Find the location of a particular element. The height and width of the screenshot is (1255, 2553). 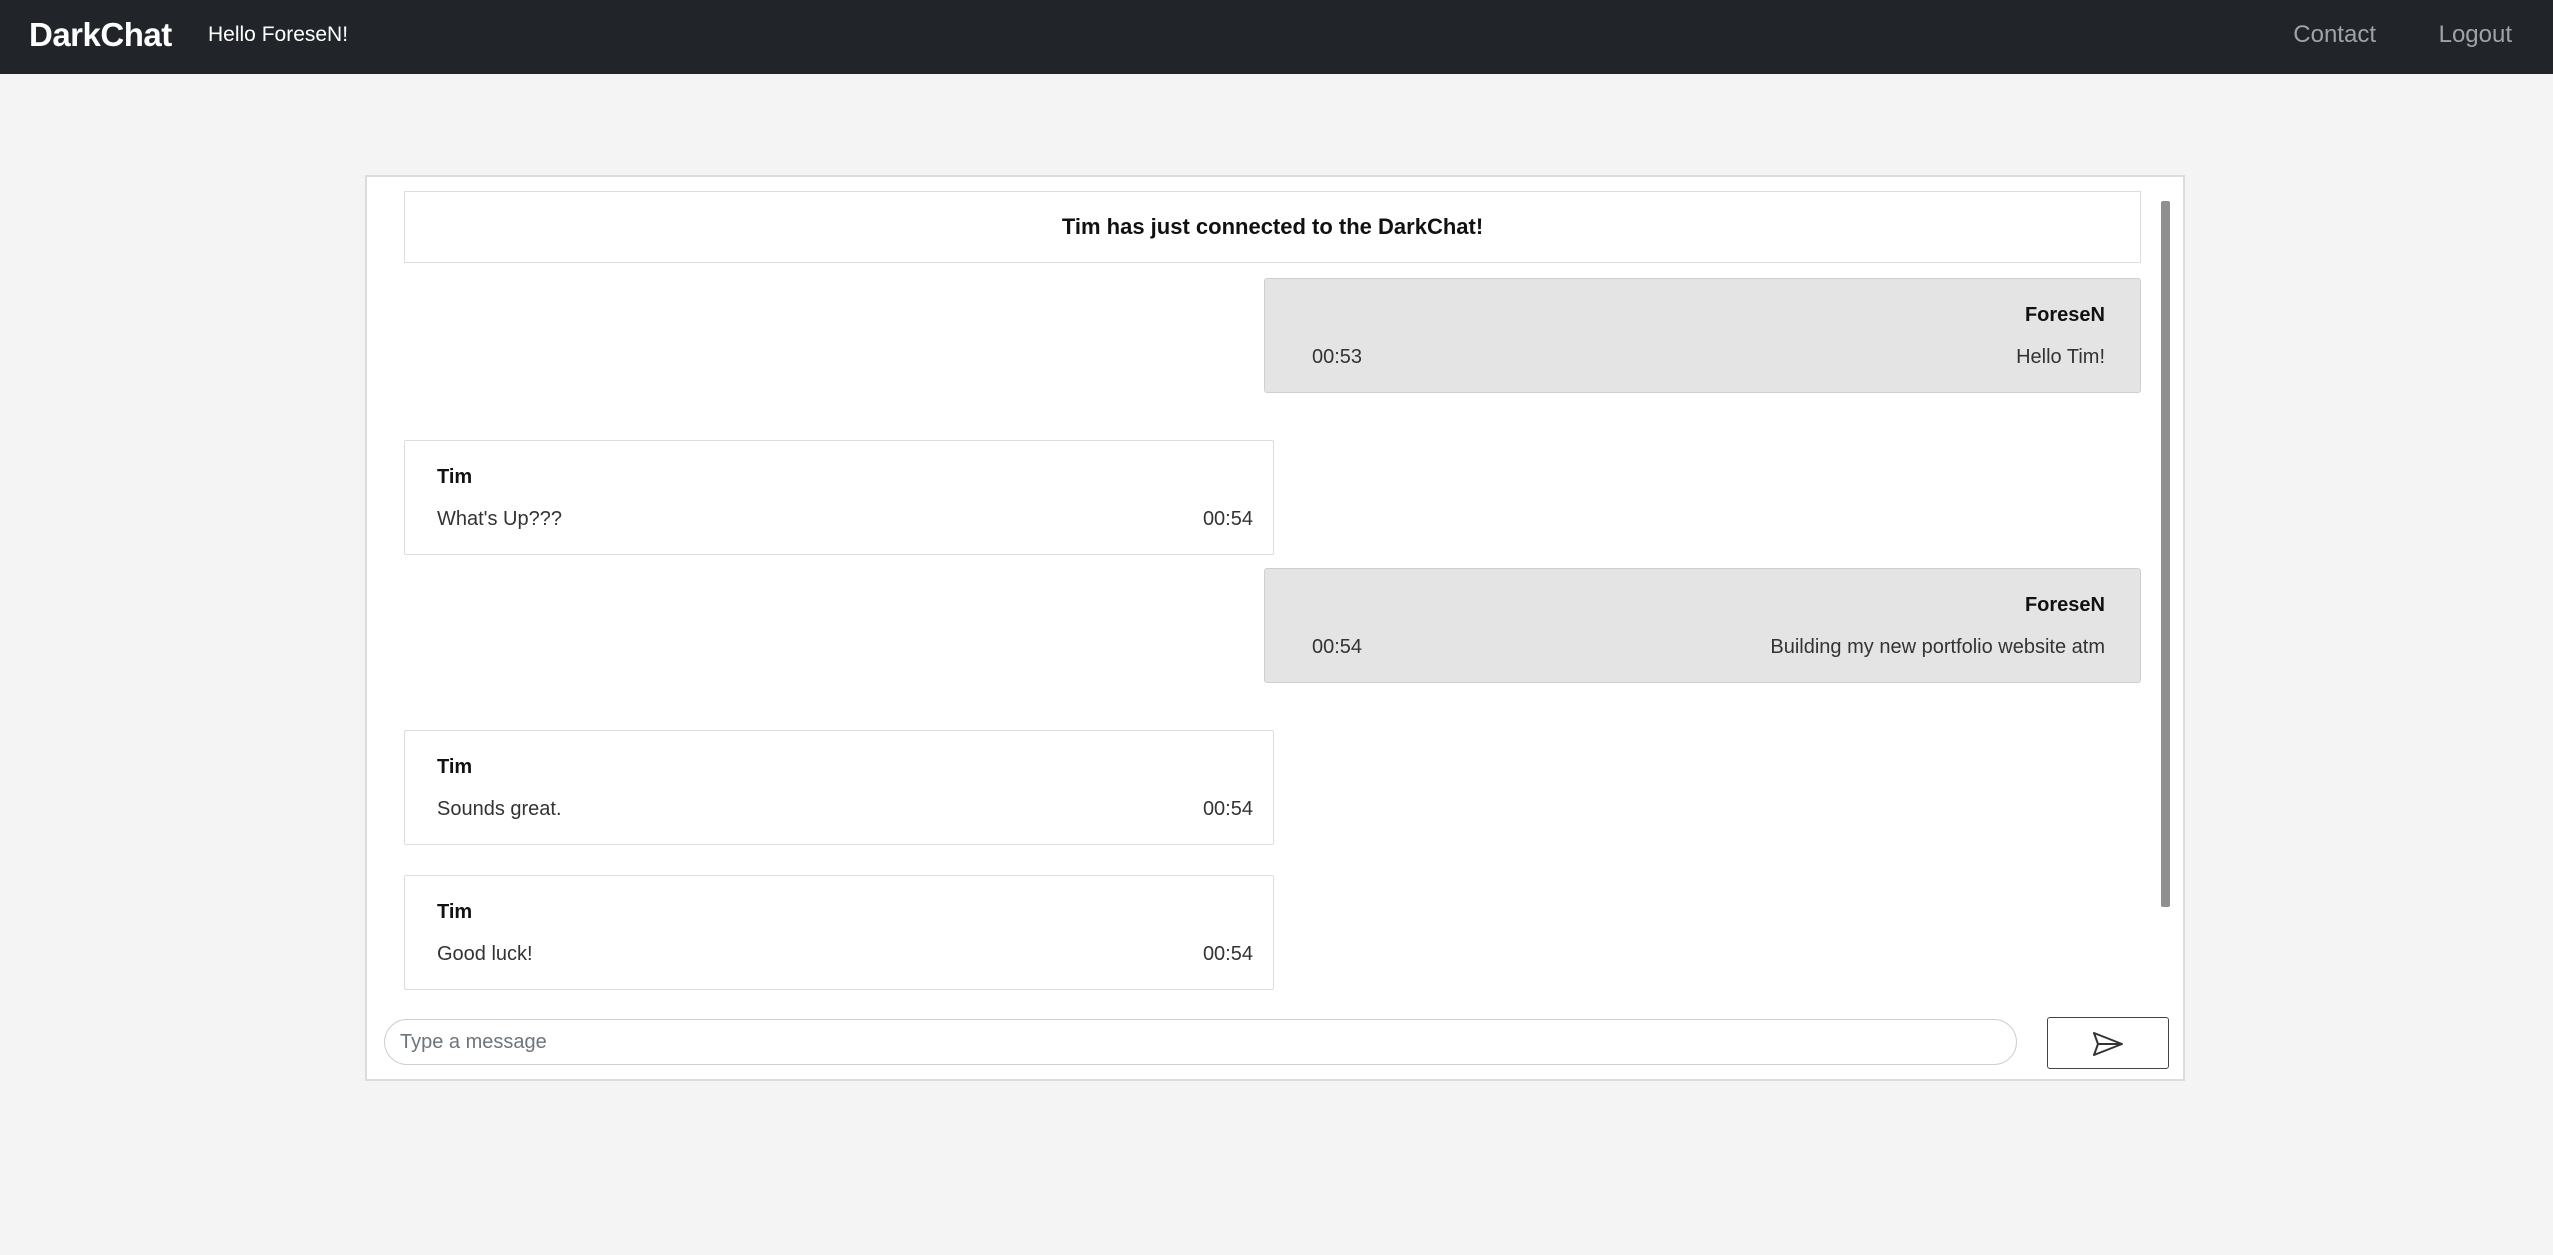

message-time: 00:53 is located at coordinates (1337, 357).